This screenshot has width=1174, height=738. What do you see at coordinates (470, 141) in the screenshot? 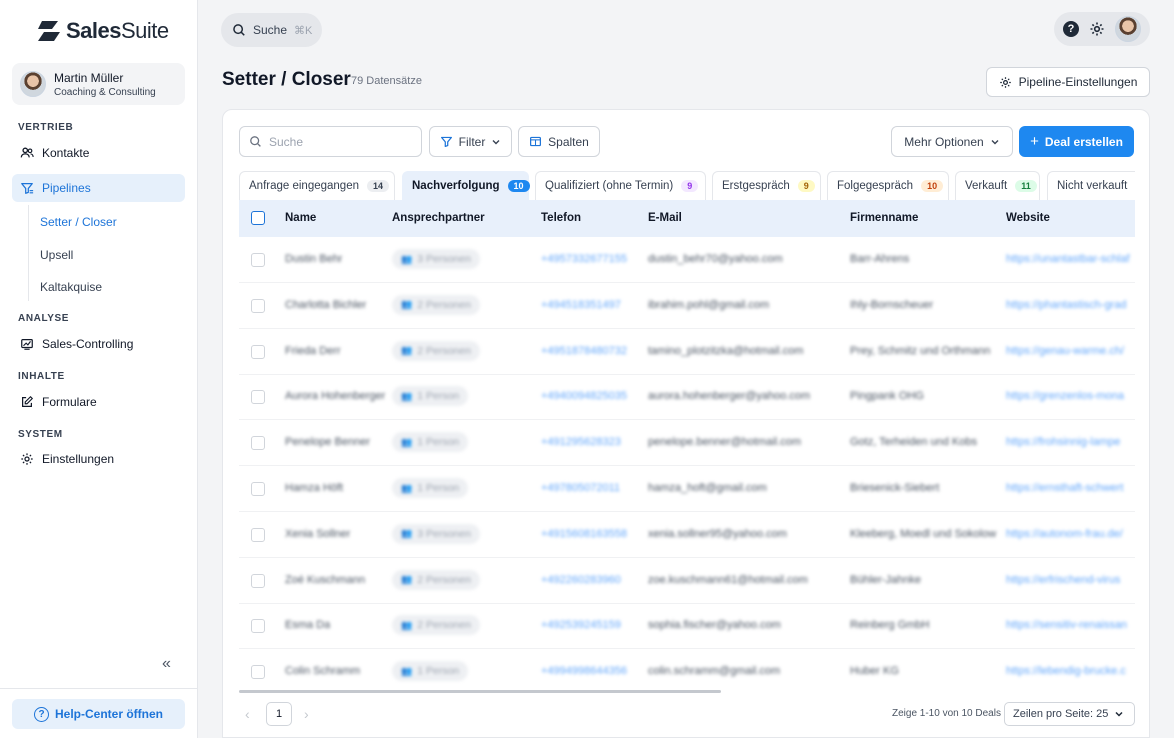
I see `filter-button: Filter` at bounding box center [470, 141].